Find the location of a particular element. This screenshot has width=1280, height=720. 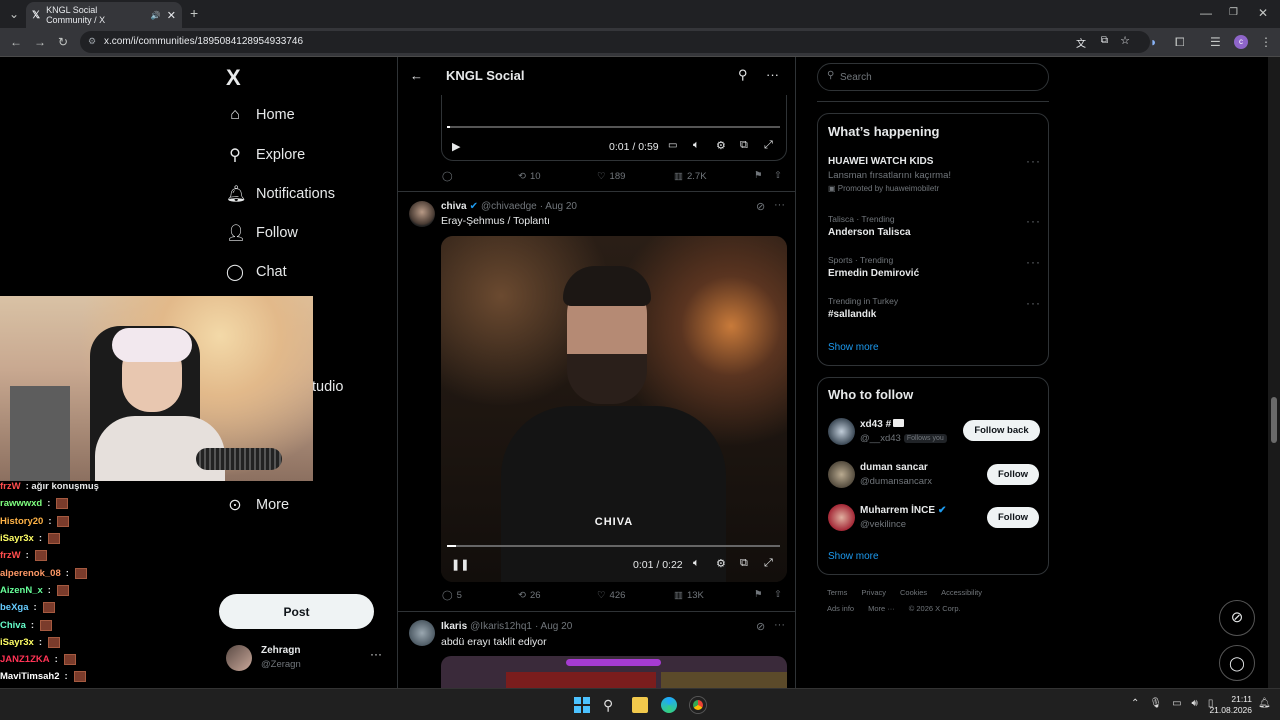

chrome-icon is located at coordinates (698, 705).